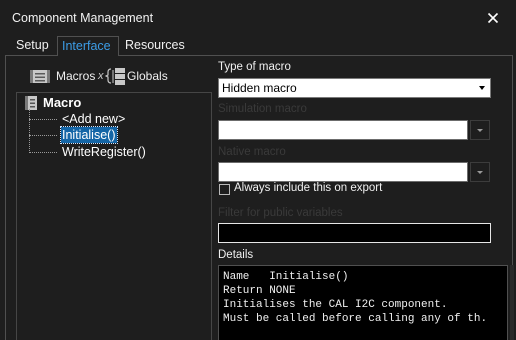 This screenshot has height=340, width=516. I want to click on native-macro-dropdown, so click(480, 172).